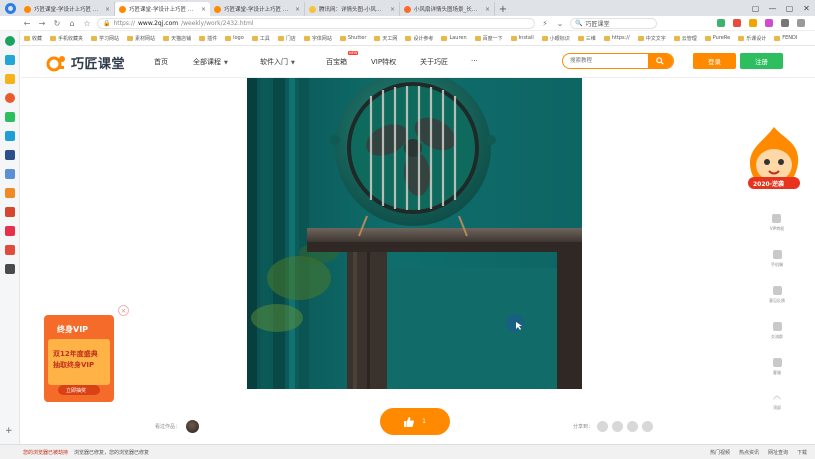 The width and height of the screenshot is (815, 459). Describe the element at coordinates (415, 421) in the screenshot. I see `like-button: 1` at that location.